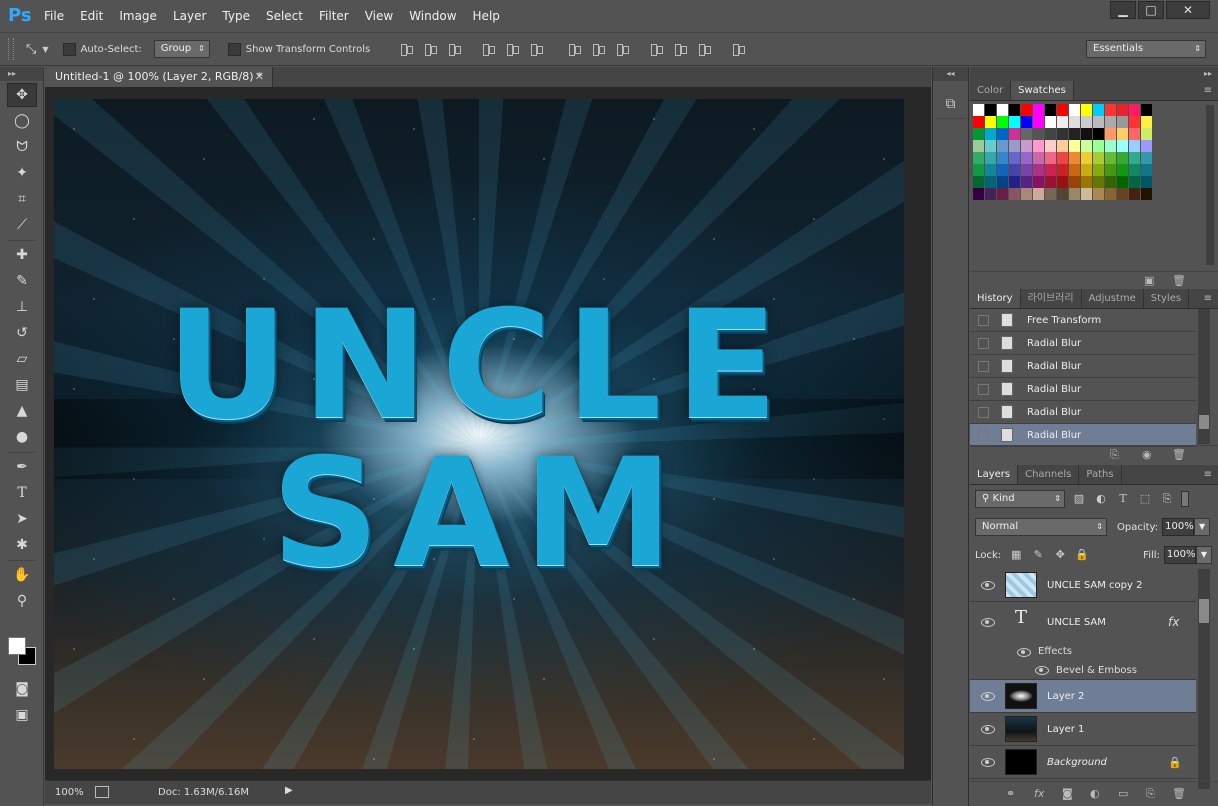 Image resolution: width=1218 pixels, height=806 pixels. I want to click on tab-paths: Paths, so click(1100, 474).